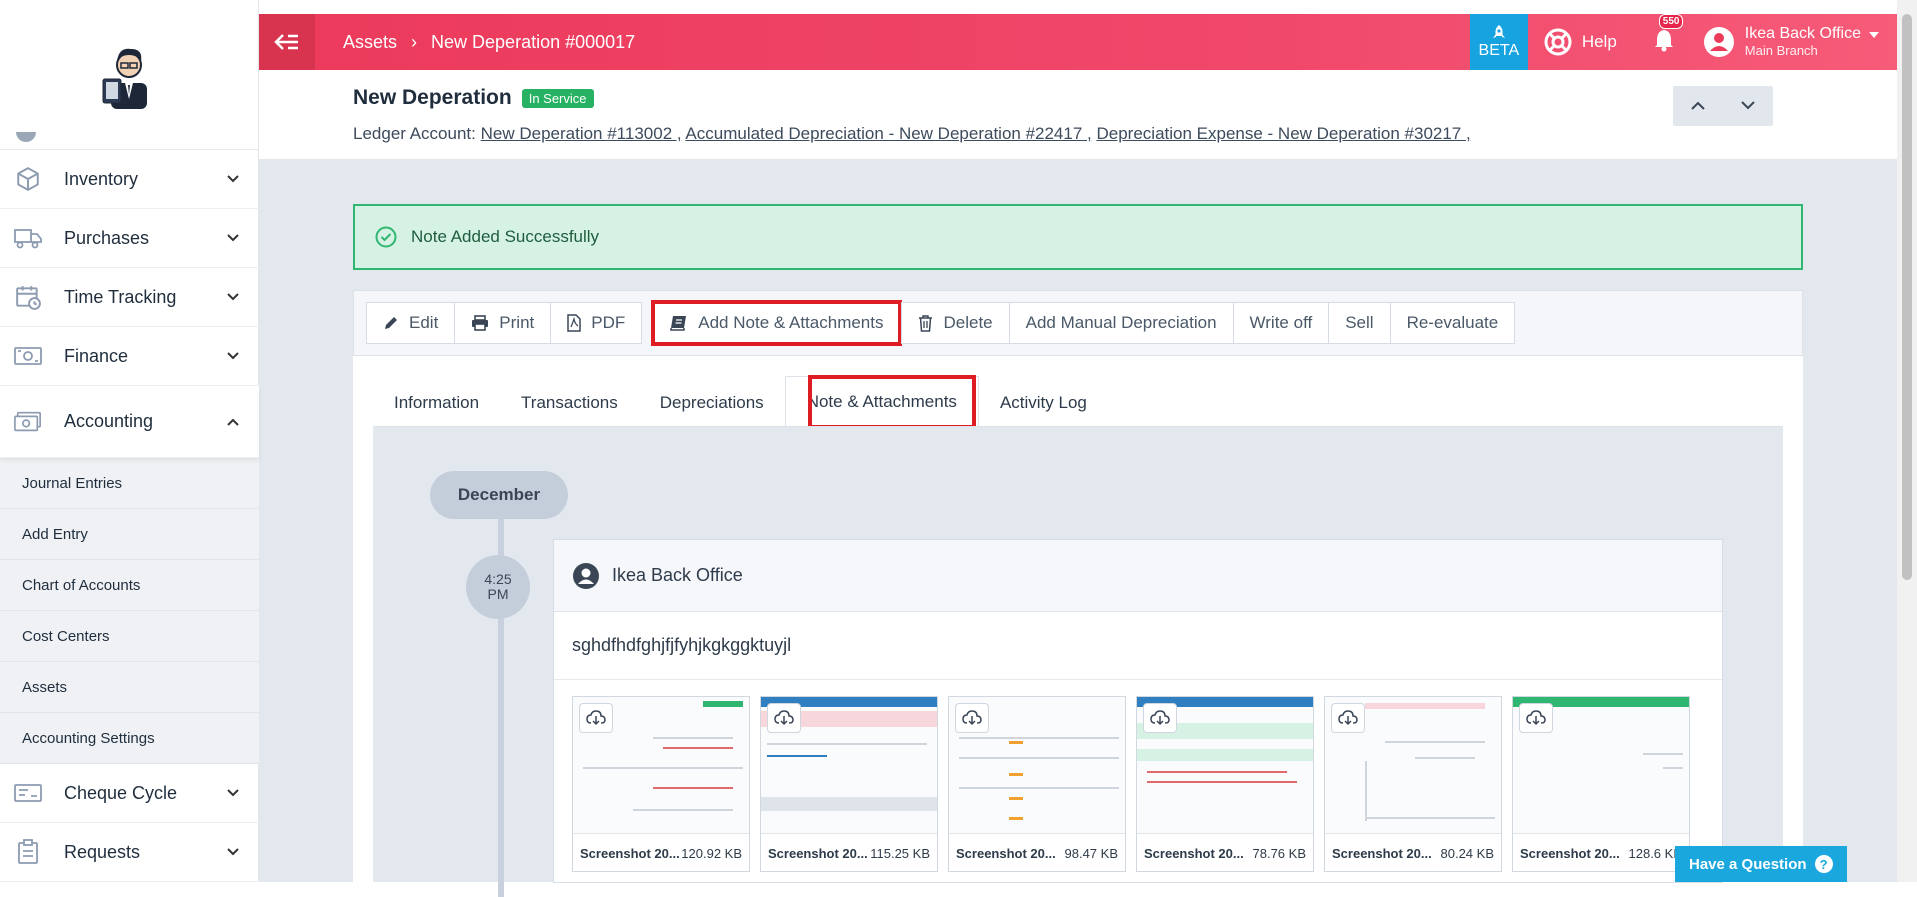  I want to click on attachment-size: 78.76 KB, so click(1279, 853).